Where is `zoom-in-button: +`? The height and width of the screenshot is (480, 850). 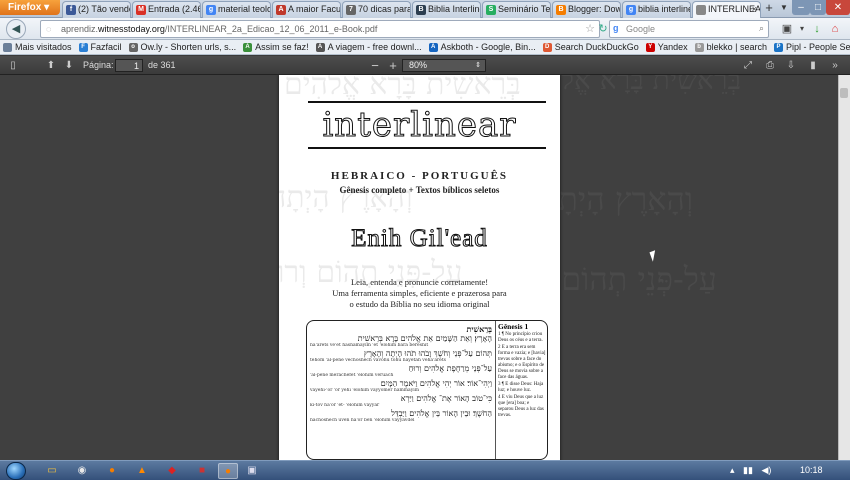
zoom-in-button: + is located at coordinates (393, 65).